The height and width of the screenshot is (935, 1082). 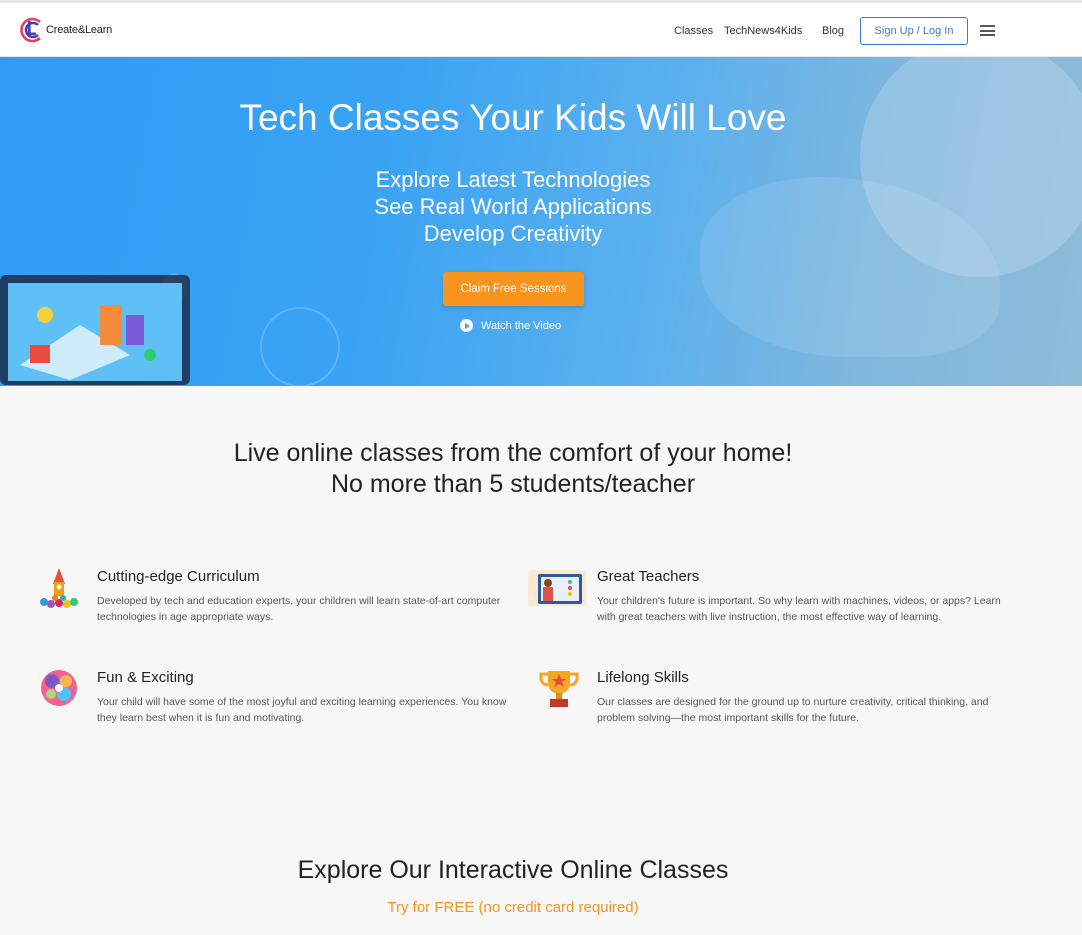 What do you see at coordinates (559, 689) in the screenshot?
I see `trophy-icon` at bounding box center [559, 689].